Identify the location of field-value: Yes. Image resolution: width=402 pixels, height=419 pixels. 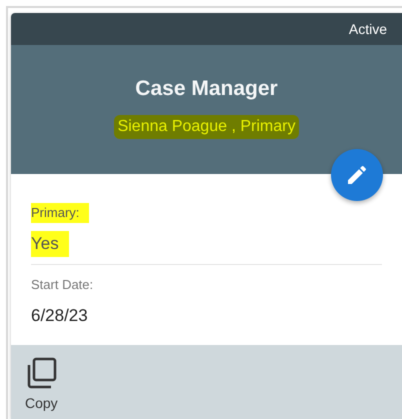
(50, 243).